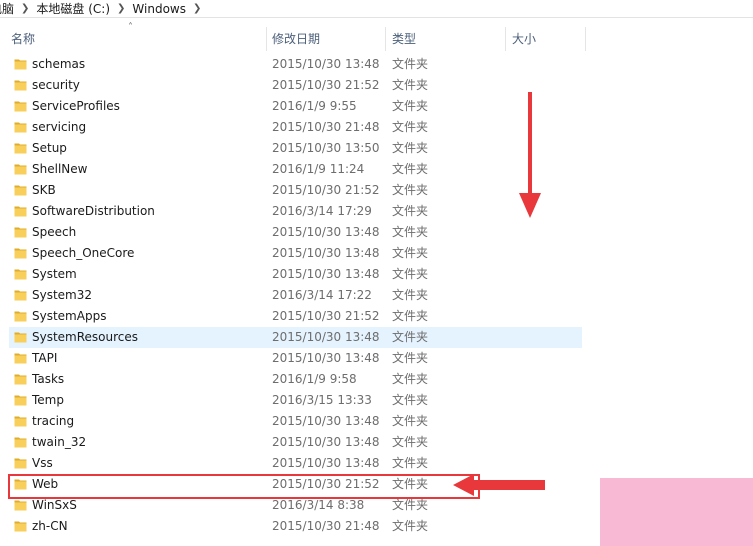 The width and height of the screenshot is (753, 546). What do you see at coordinates (499, 485) in the screenshot?
I see `point-left-arrow-icon` at bounding box center [499, 485].